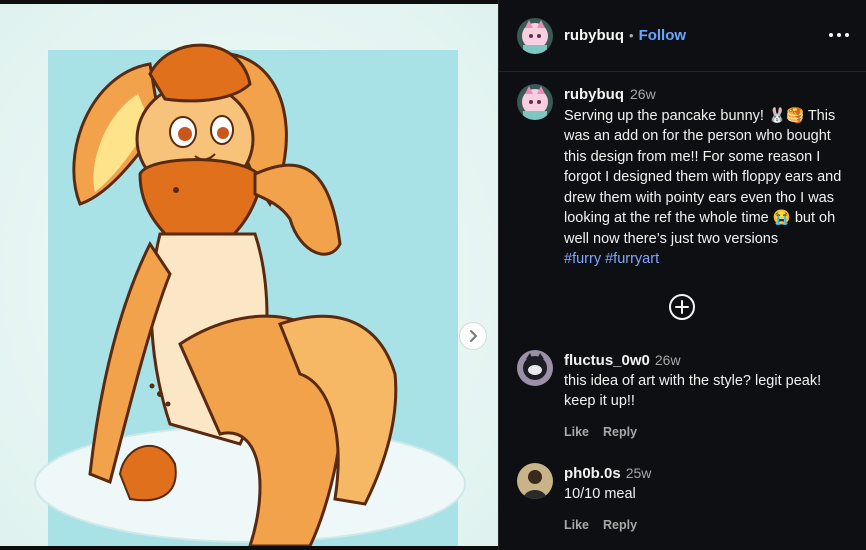 The height and width of the screenshot is (550, 866). What do you see at coordinates (663, 35) in the screenshot?
I see `follow-button: Follow` at bounding box center [663, 35].